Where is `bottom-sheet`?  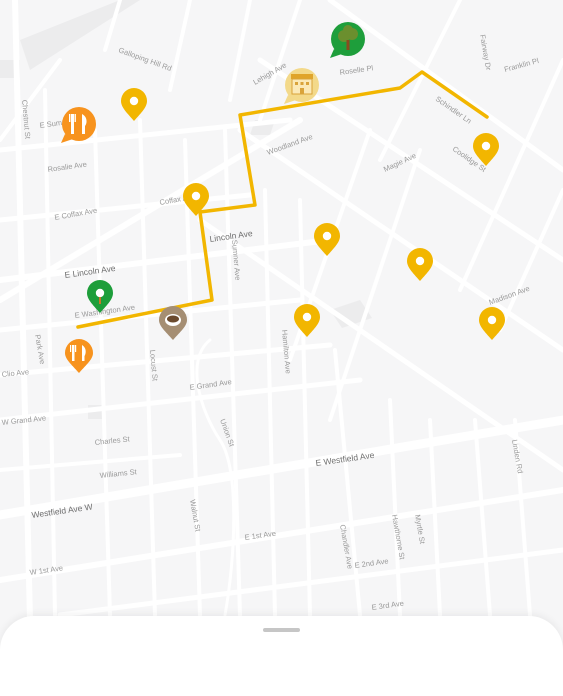
bottom-sheet is located at coordinates (281, 656).